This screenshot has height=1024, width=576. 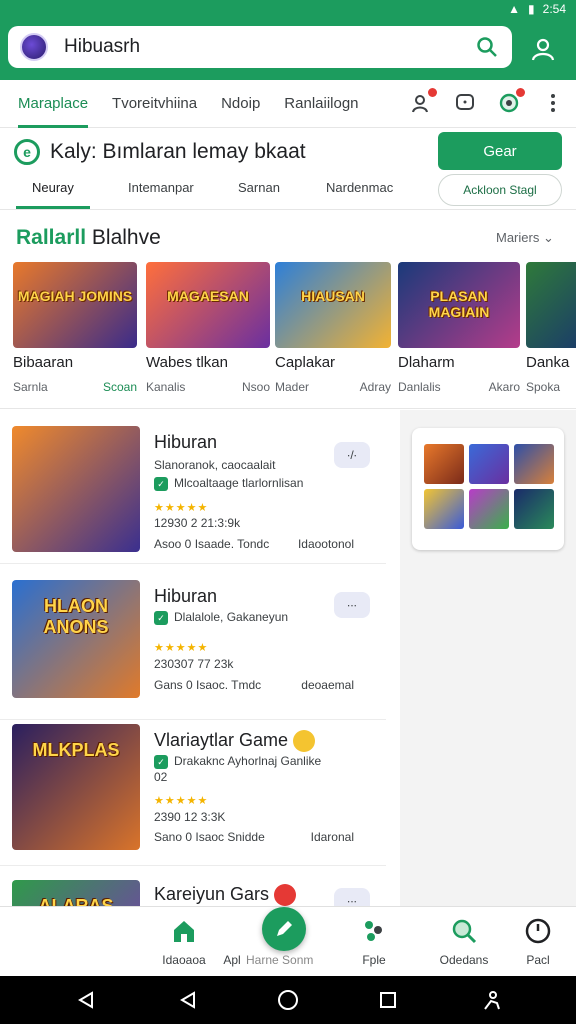 What do you see at coordinates (269, 47) in the screenshot?
I see `search-input: Hibuasrh` at bounding box center [269, 47].